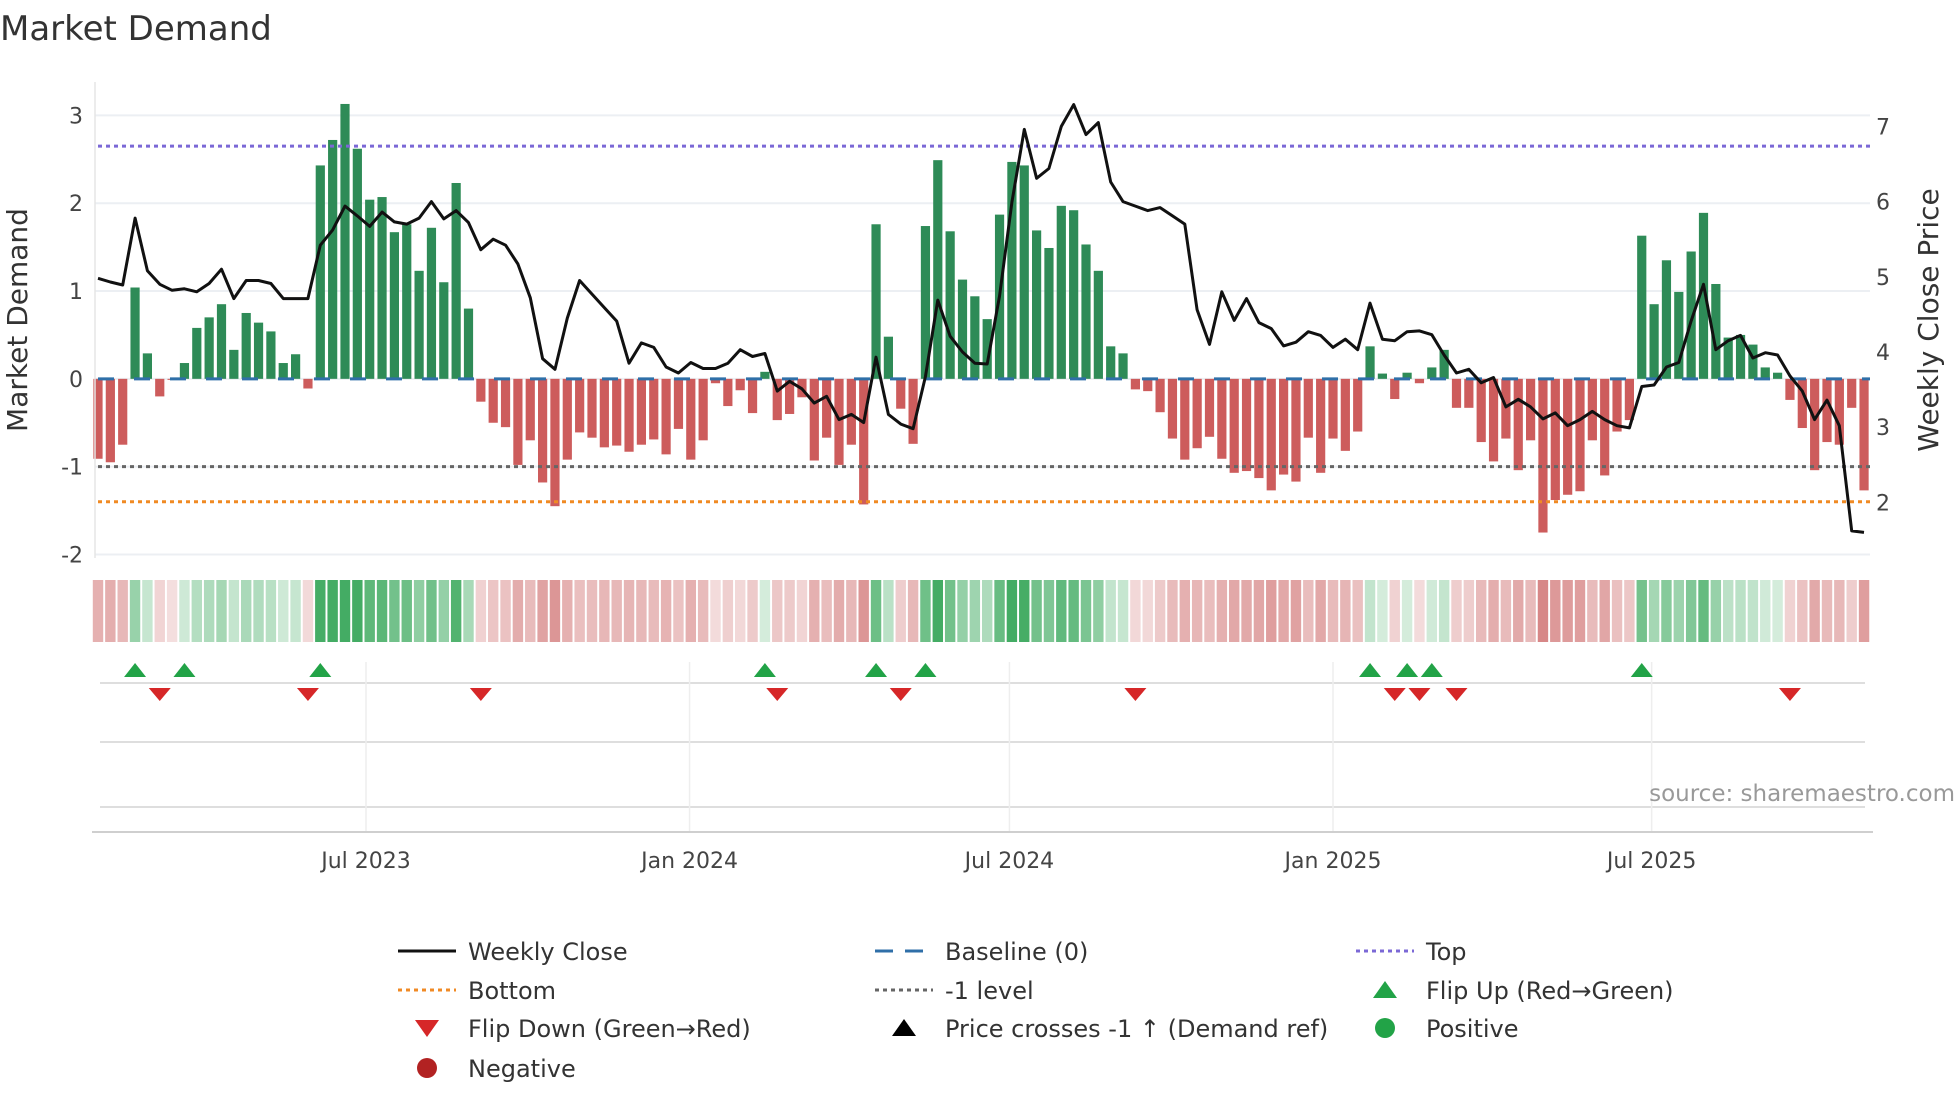 Image resolution: width=1960 pixels, height=1106 pixels. What do you see at coordinates (609, 1029) in the screenshot?
I see `legend-label: Flip Down (Green→Red)` at bounding box center [609, 1029].